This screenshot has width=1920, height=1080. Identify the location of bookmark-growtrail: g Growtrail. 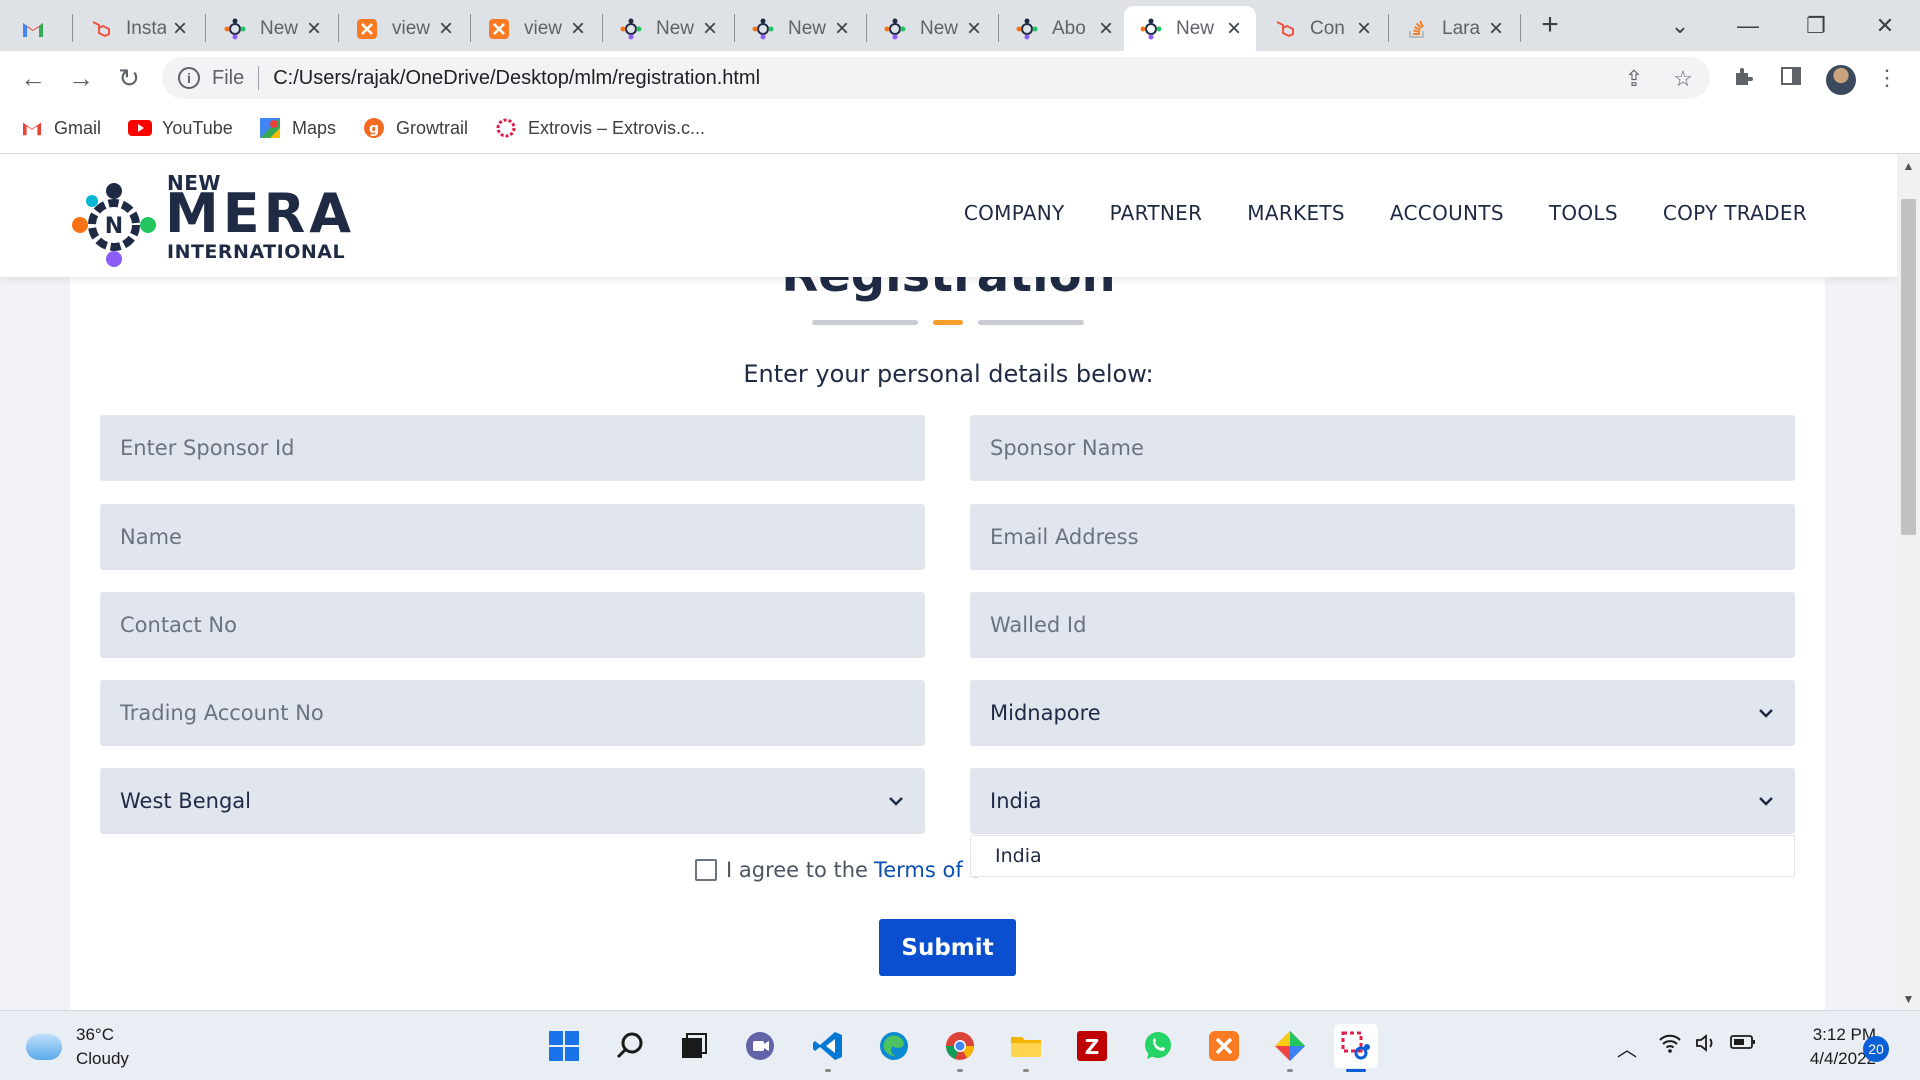
(415, 128).